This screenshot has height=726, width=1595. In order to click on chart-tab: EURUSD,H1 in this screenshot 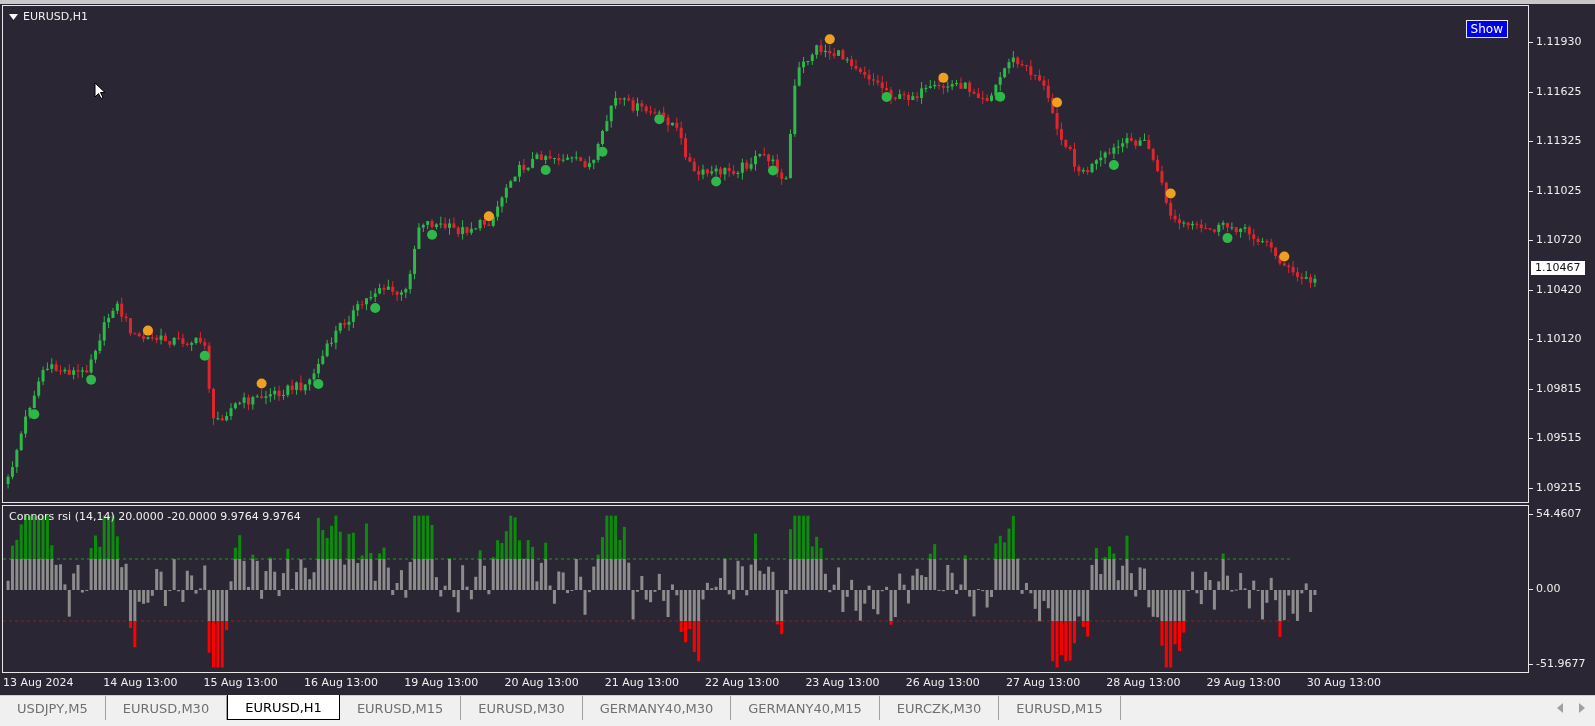, I will do `click(283, 707)`.